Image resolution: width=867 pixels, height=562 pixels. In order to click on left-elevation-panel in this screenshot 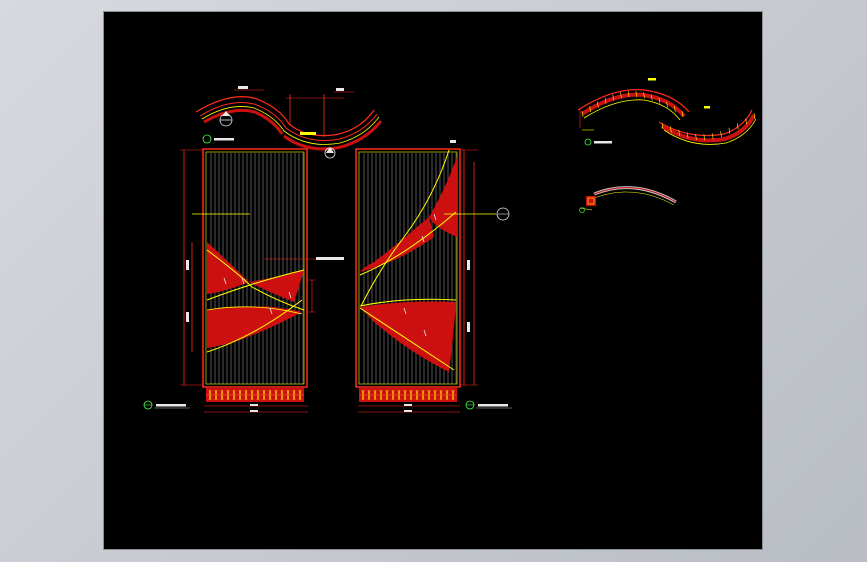, I will do `click(243, 280)`.